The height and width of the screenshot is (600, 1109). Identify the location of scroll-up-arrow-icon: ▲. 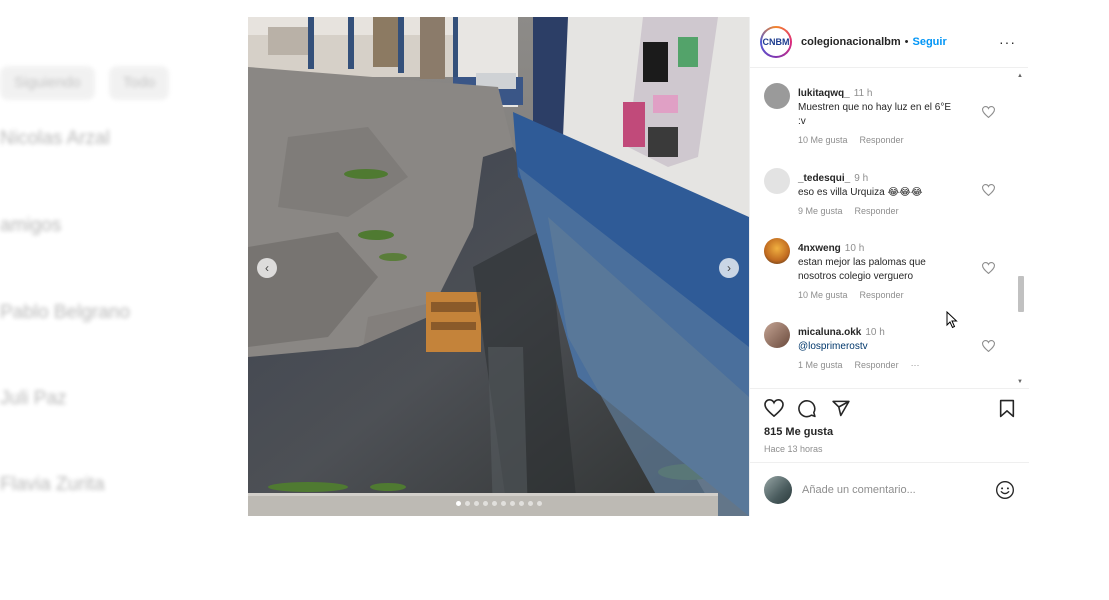
(1020, 76).